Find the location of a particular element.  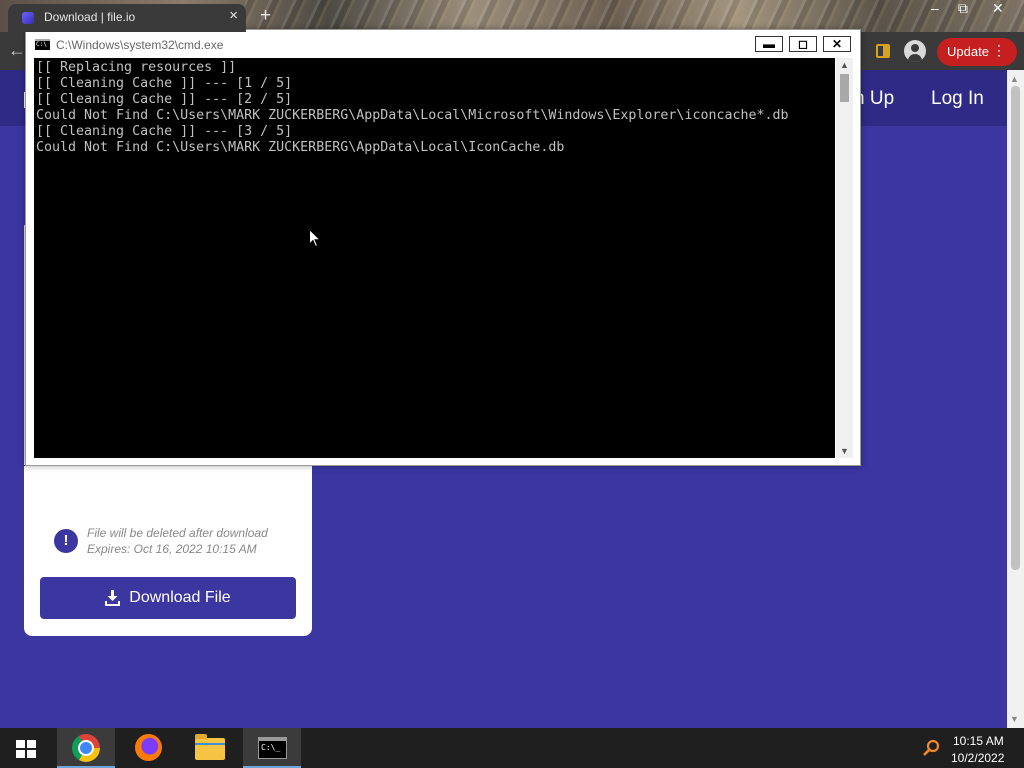

download-file-button: Download File is located at coordinates (168, 598).